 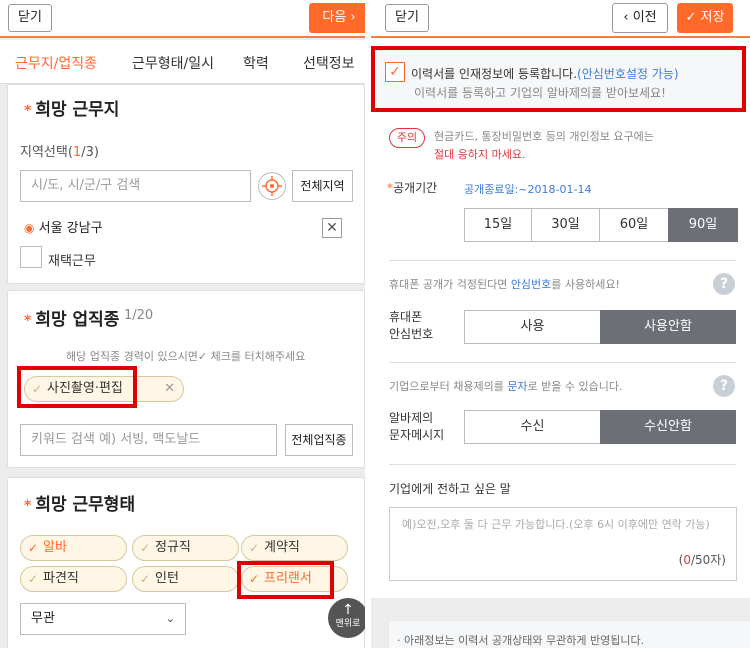 I want to click on work-type-option: ✓ 알바, so click(x=73, y=548).